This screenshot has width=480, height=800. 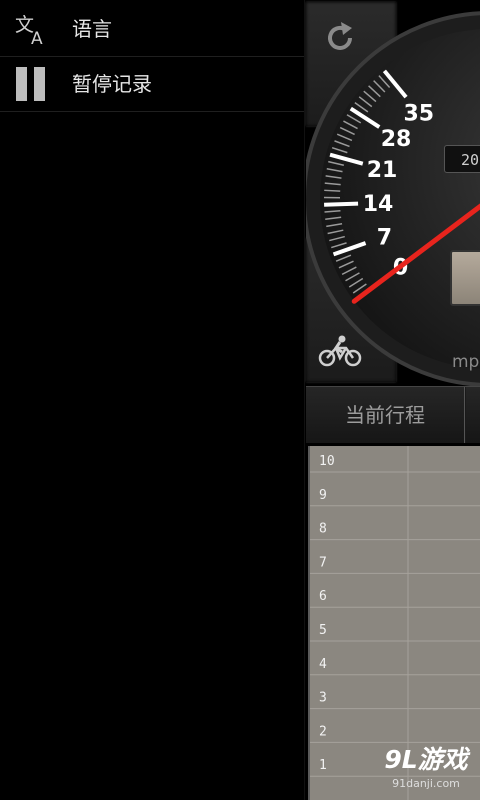 What do you see at coordinates (378, 204) in the screenshot?
I see `gauge-tick-label: 14` at bounding box center [378, 204].